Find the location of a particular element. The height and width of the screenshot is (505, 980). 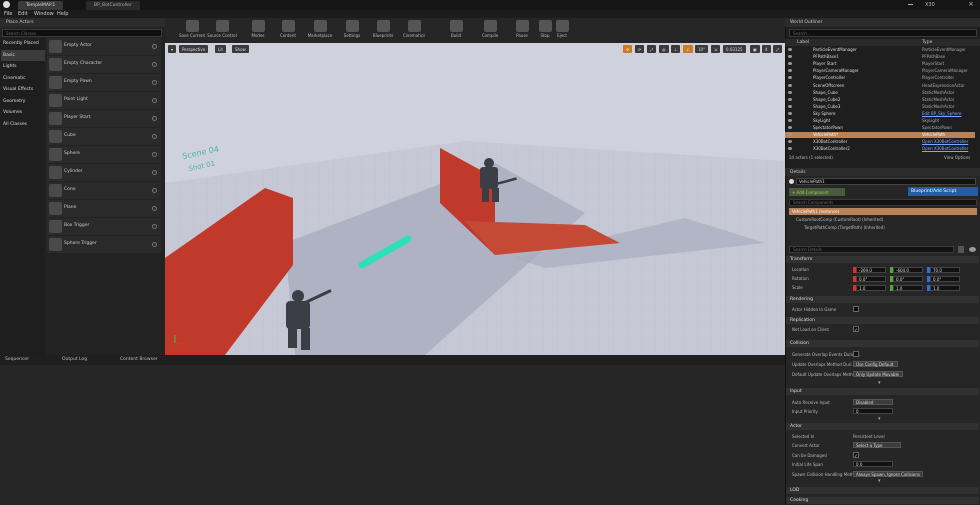

location-y-field: -604.0 is located at coordinates (908, 270).